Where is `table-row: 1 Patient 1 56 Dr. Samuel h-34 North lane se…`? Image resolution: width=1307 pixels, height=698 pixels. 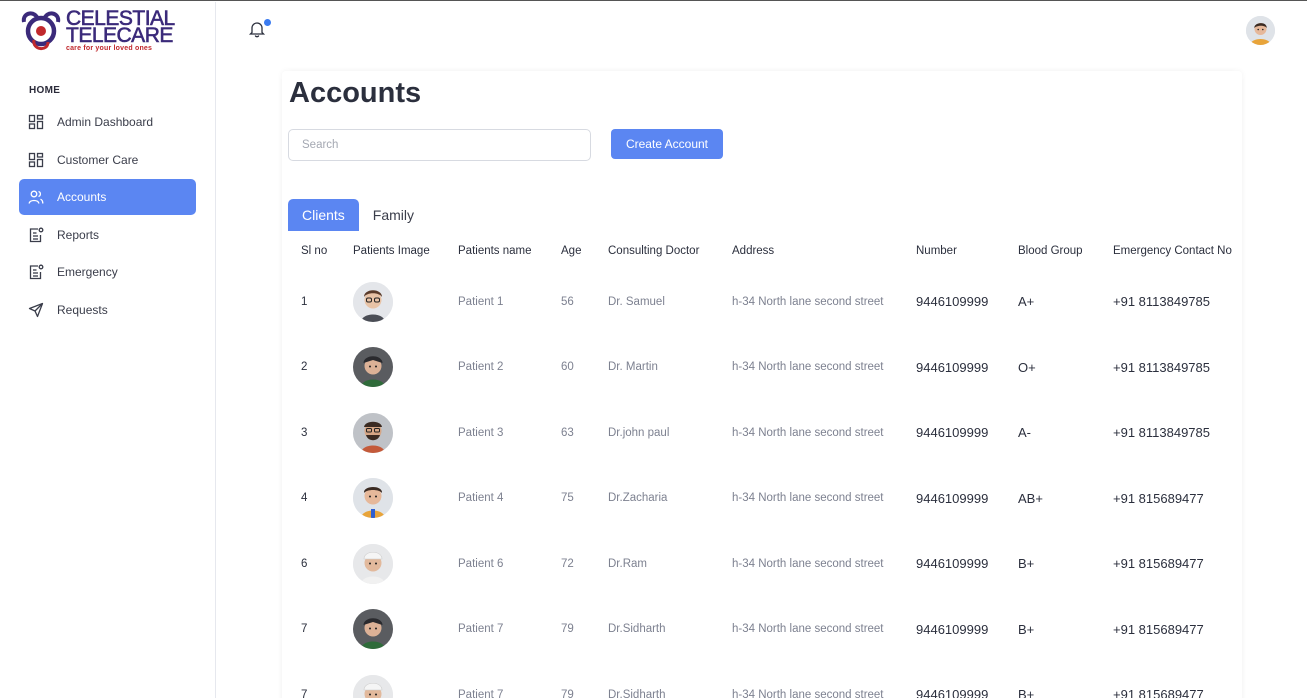
table-row: 1 Patient 1 56 Dr. Samuel h-34 North lane se… is located at coordinates (765, 302).